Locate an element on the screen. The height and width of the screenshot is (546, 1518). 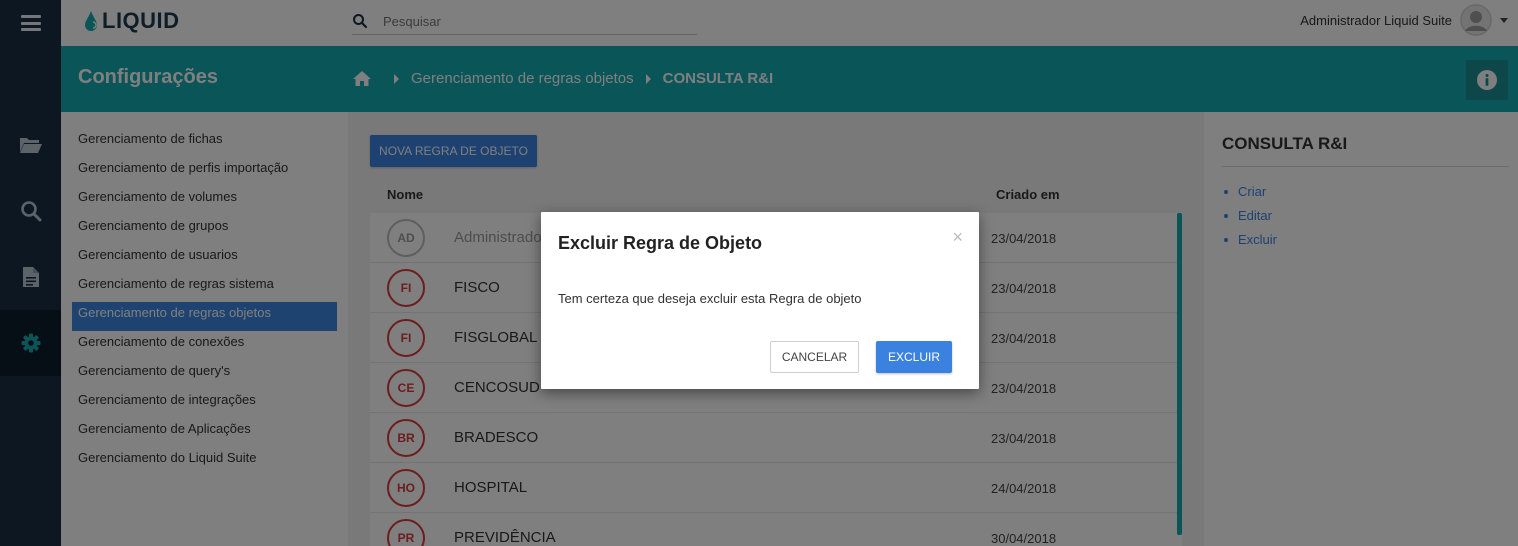
dialog-title: Excluir Regra de Objeto is located at coordinates (660, 243).